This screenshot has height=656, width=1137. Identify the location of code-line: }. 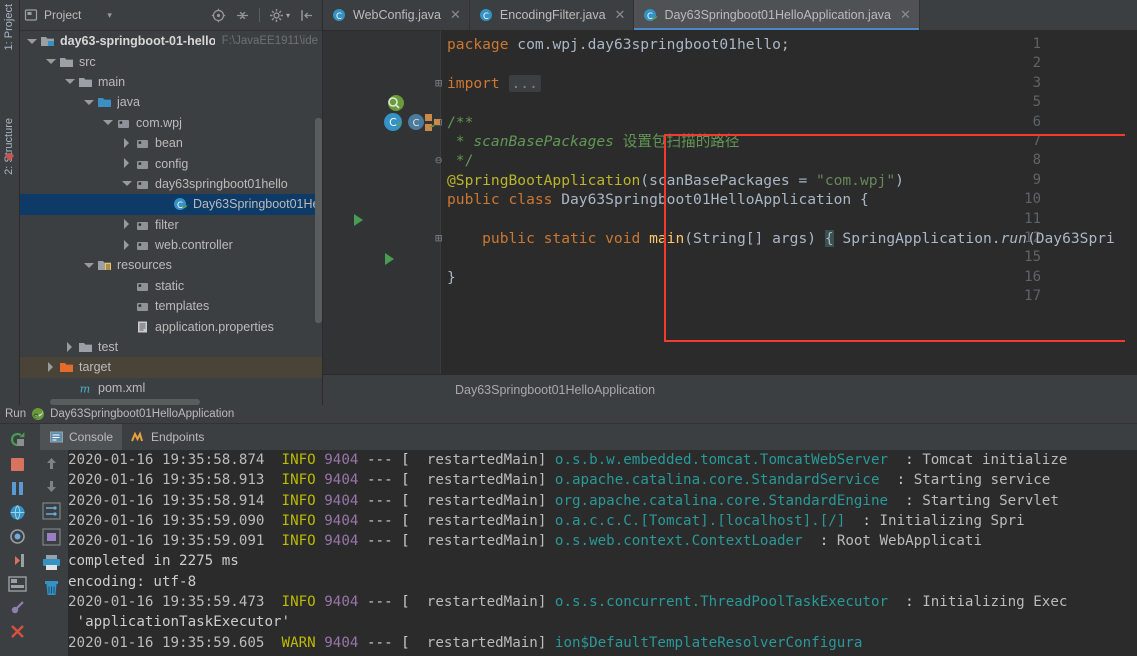
(451, 277).